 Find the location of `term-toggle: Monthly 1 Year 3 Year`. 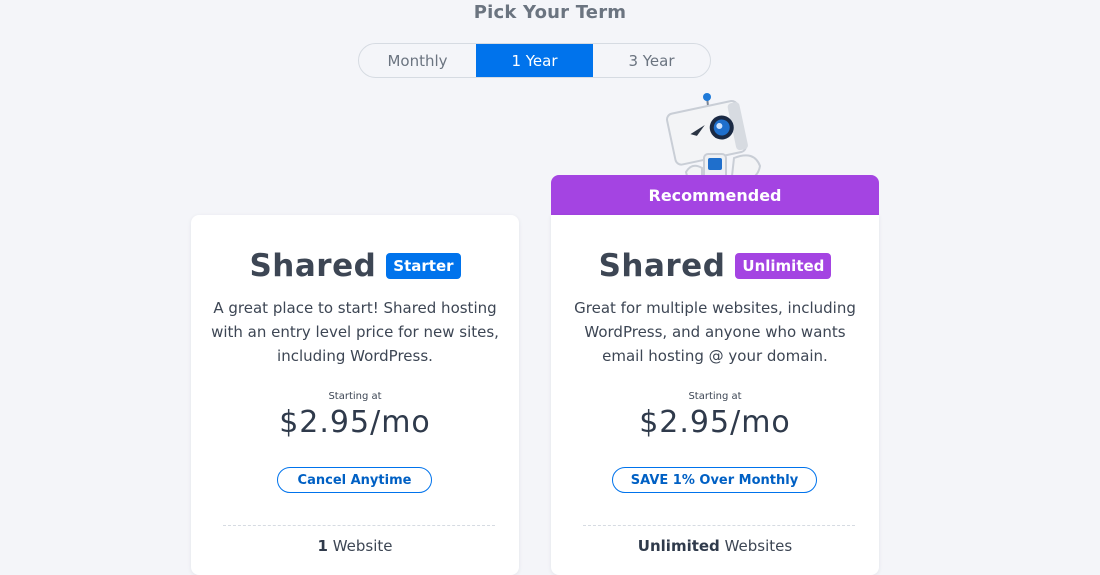

term-toggle: Monthly 1 Year 3 Year is located at coordinates (534, 60).